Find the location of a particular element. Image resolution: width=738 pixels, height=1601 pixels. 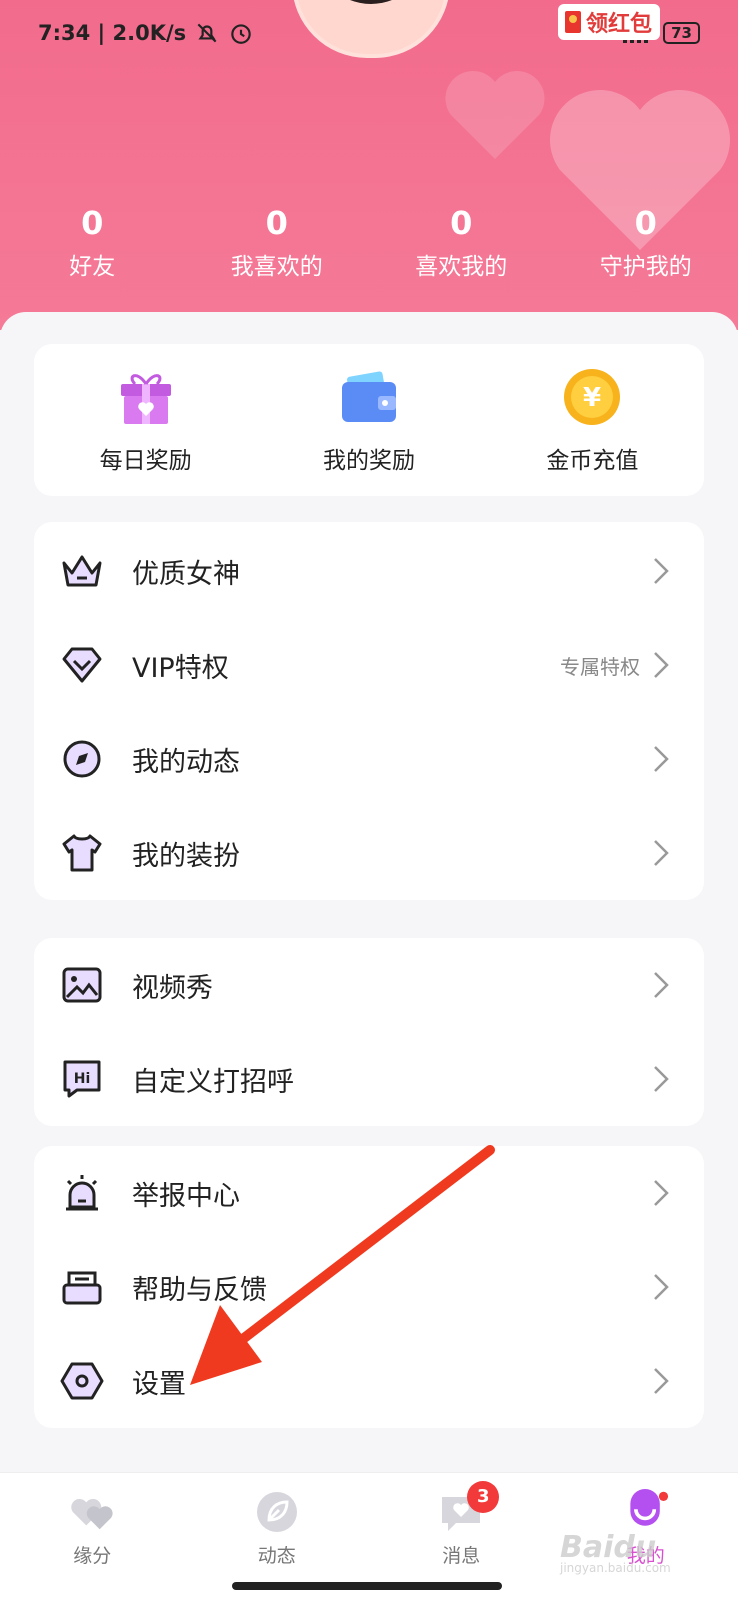

compass-icon is located at coordinates (82, 759).